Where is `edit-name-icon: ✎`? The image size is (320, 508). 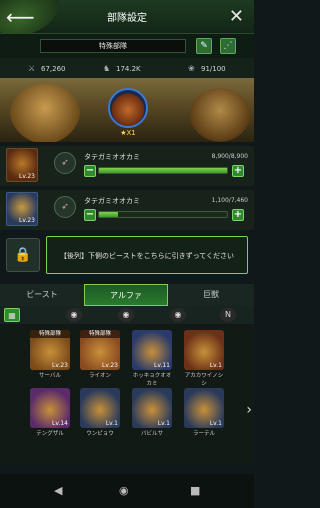
edit-name-icon: ✎ is located at coordinates (204, 46).